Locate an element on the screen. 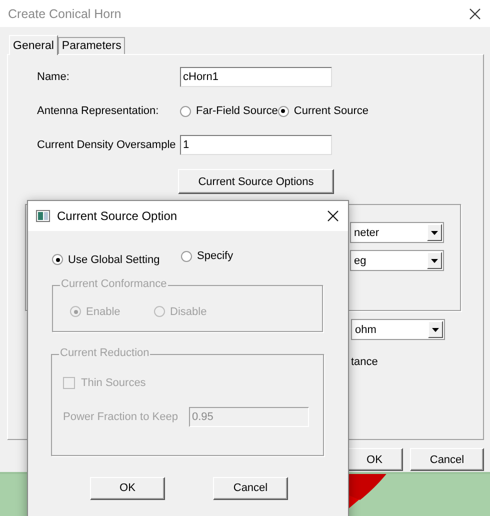 This screenshot has height=516, width=490. field-label: Power Fraction to Keep is located at coordinates (121, 416).